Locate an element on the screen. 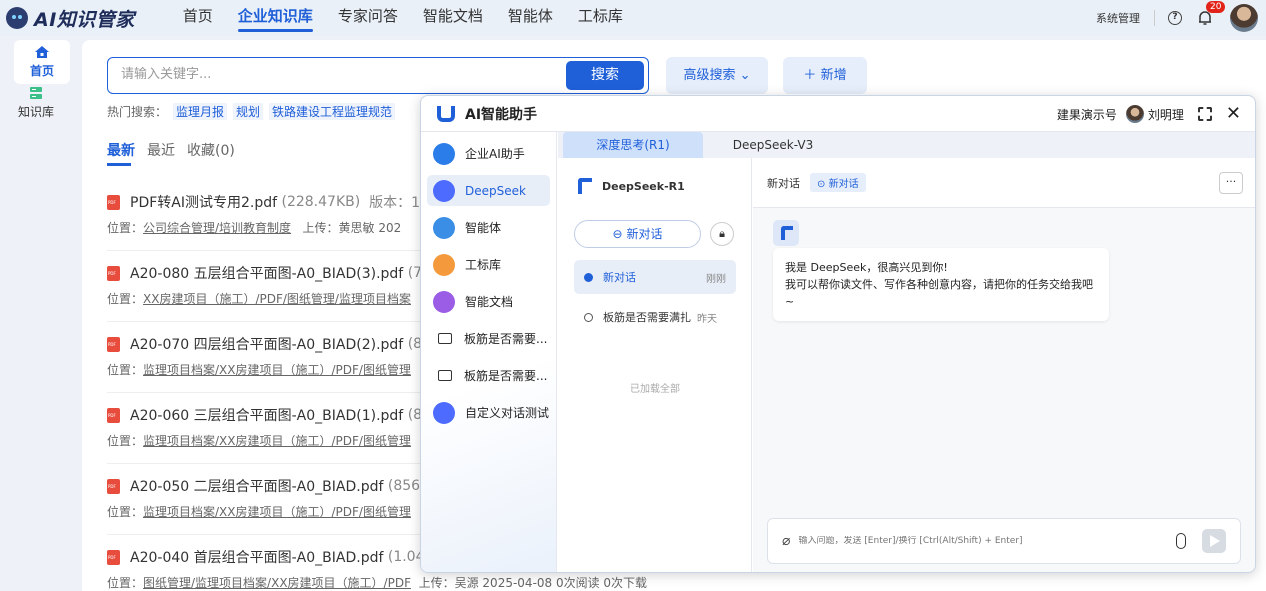 This screenshot has height=591, width=1266. agent-label: 智能体 is located at coordinates (483, 228).